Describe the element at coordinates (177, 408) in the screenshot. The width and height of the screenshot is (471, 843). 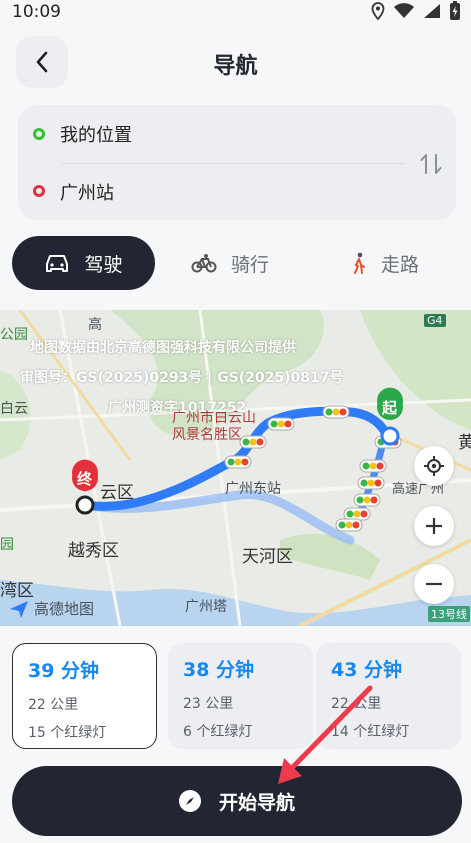
I see `map-copyright-line-3: 广州测资字1017252` at that location.